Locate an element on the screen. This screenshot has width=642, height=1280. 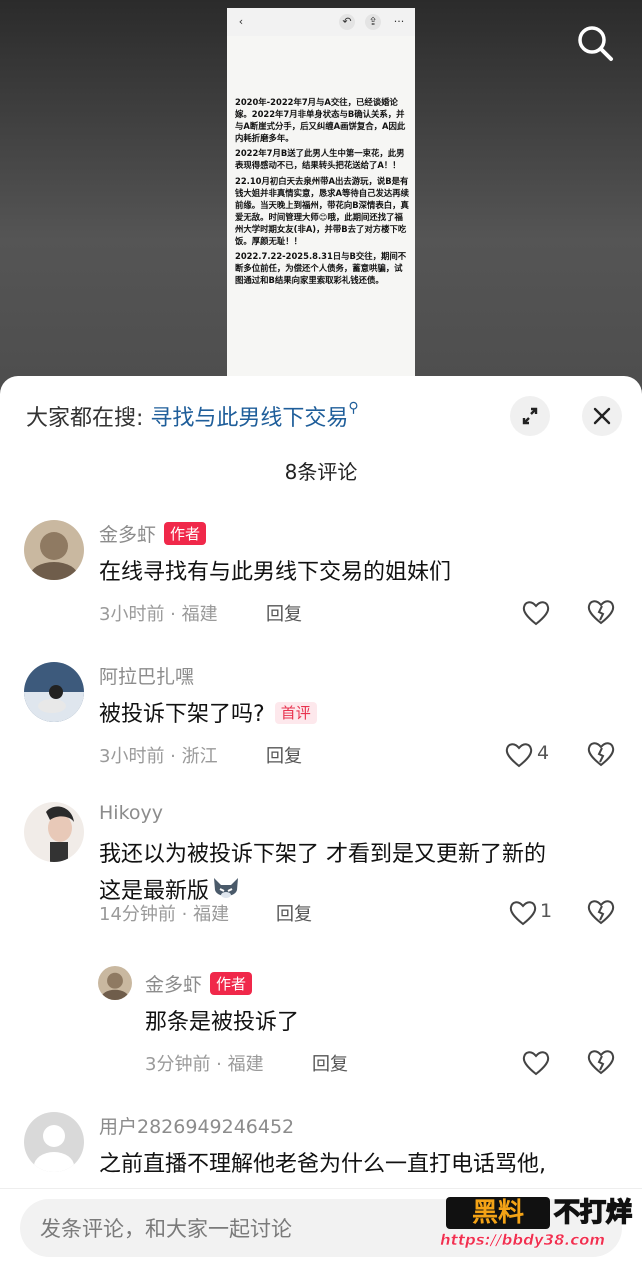
search-icon is located at coordinates (596, 44).